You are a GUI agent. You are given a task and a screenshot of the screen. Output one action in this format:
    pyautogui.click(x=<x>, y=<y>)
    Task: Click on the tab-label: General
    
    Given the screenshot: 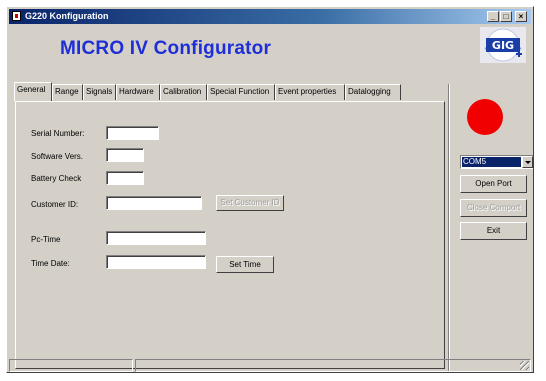 What is the action you would take?
    pyautogui.click(x=31, y=89)
    